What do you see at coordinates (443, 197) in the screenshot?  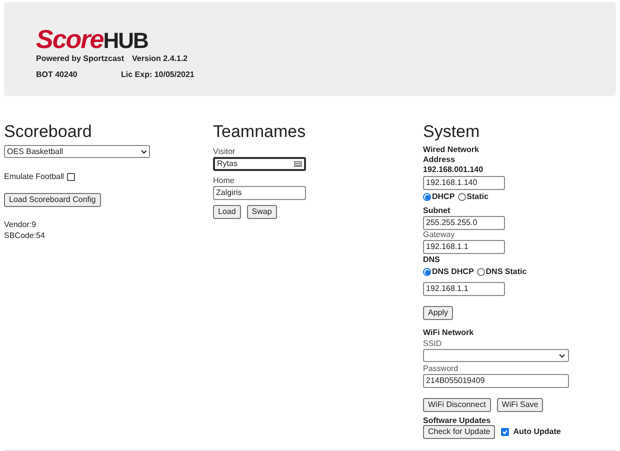 I see `radio-label: DHCP` at bounding box center [443, 197].